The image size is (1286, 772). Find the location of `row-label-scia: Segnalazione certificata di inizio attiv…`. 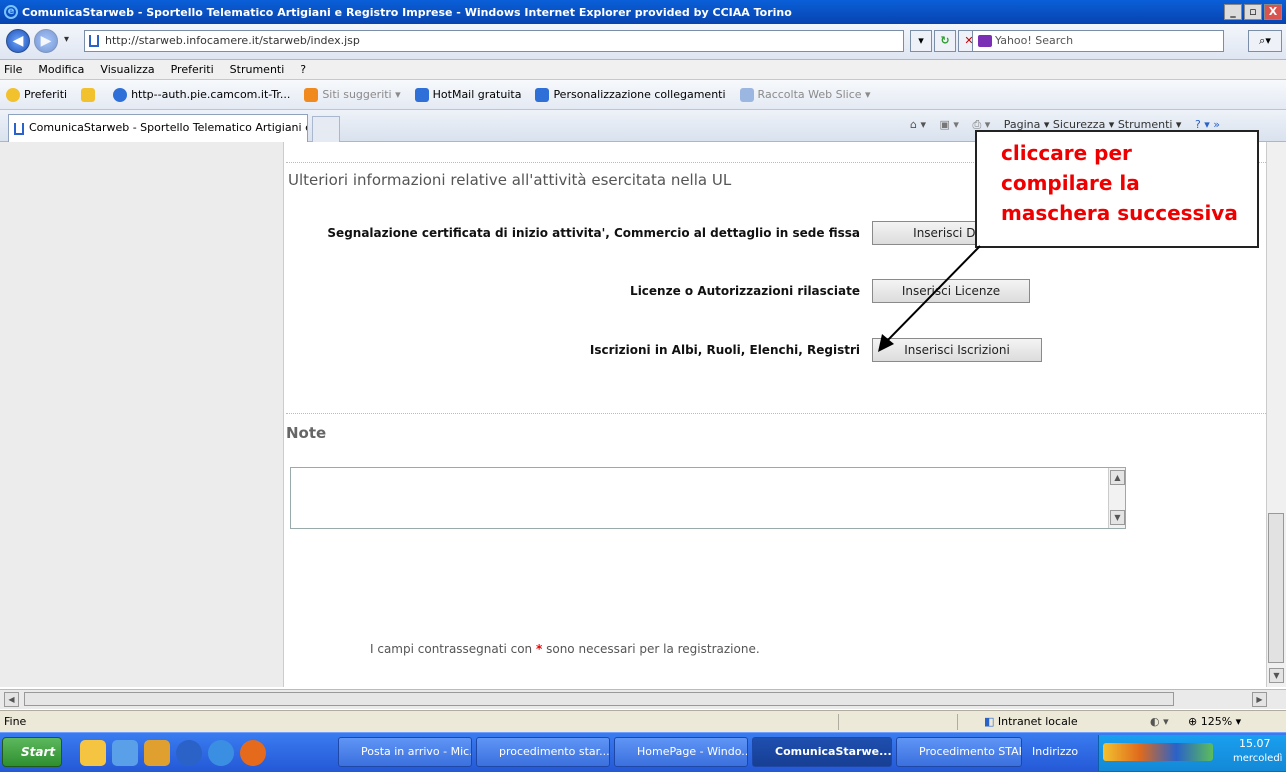

row-label-scia: Segnalazione certificata di inizio attiv… is located at coordinates (593, 233).